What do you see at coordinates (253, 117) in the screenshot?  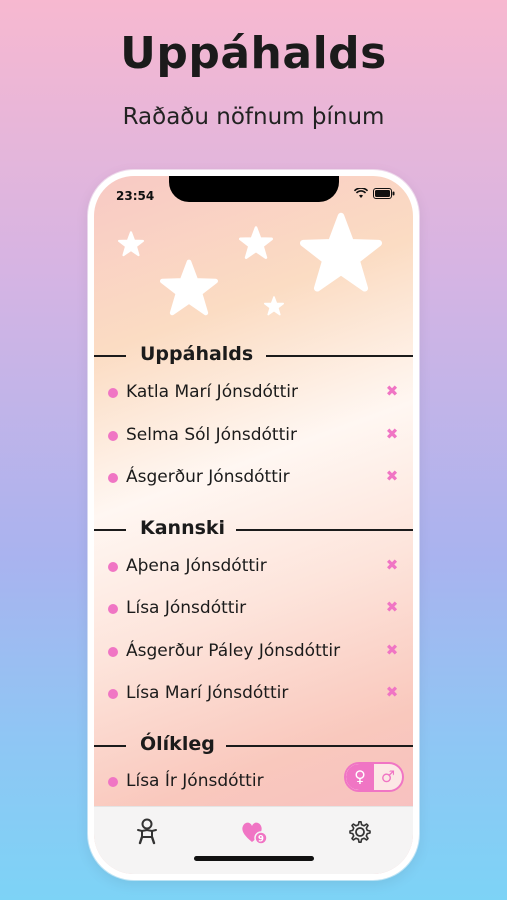 I see `promo-subline: Raðaðu nöfnum þínum` at bounding box center [253, 117].